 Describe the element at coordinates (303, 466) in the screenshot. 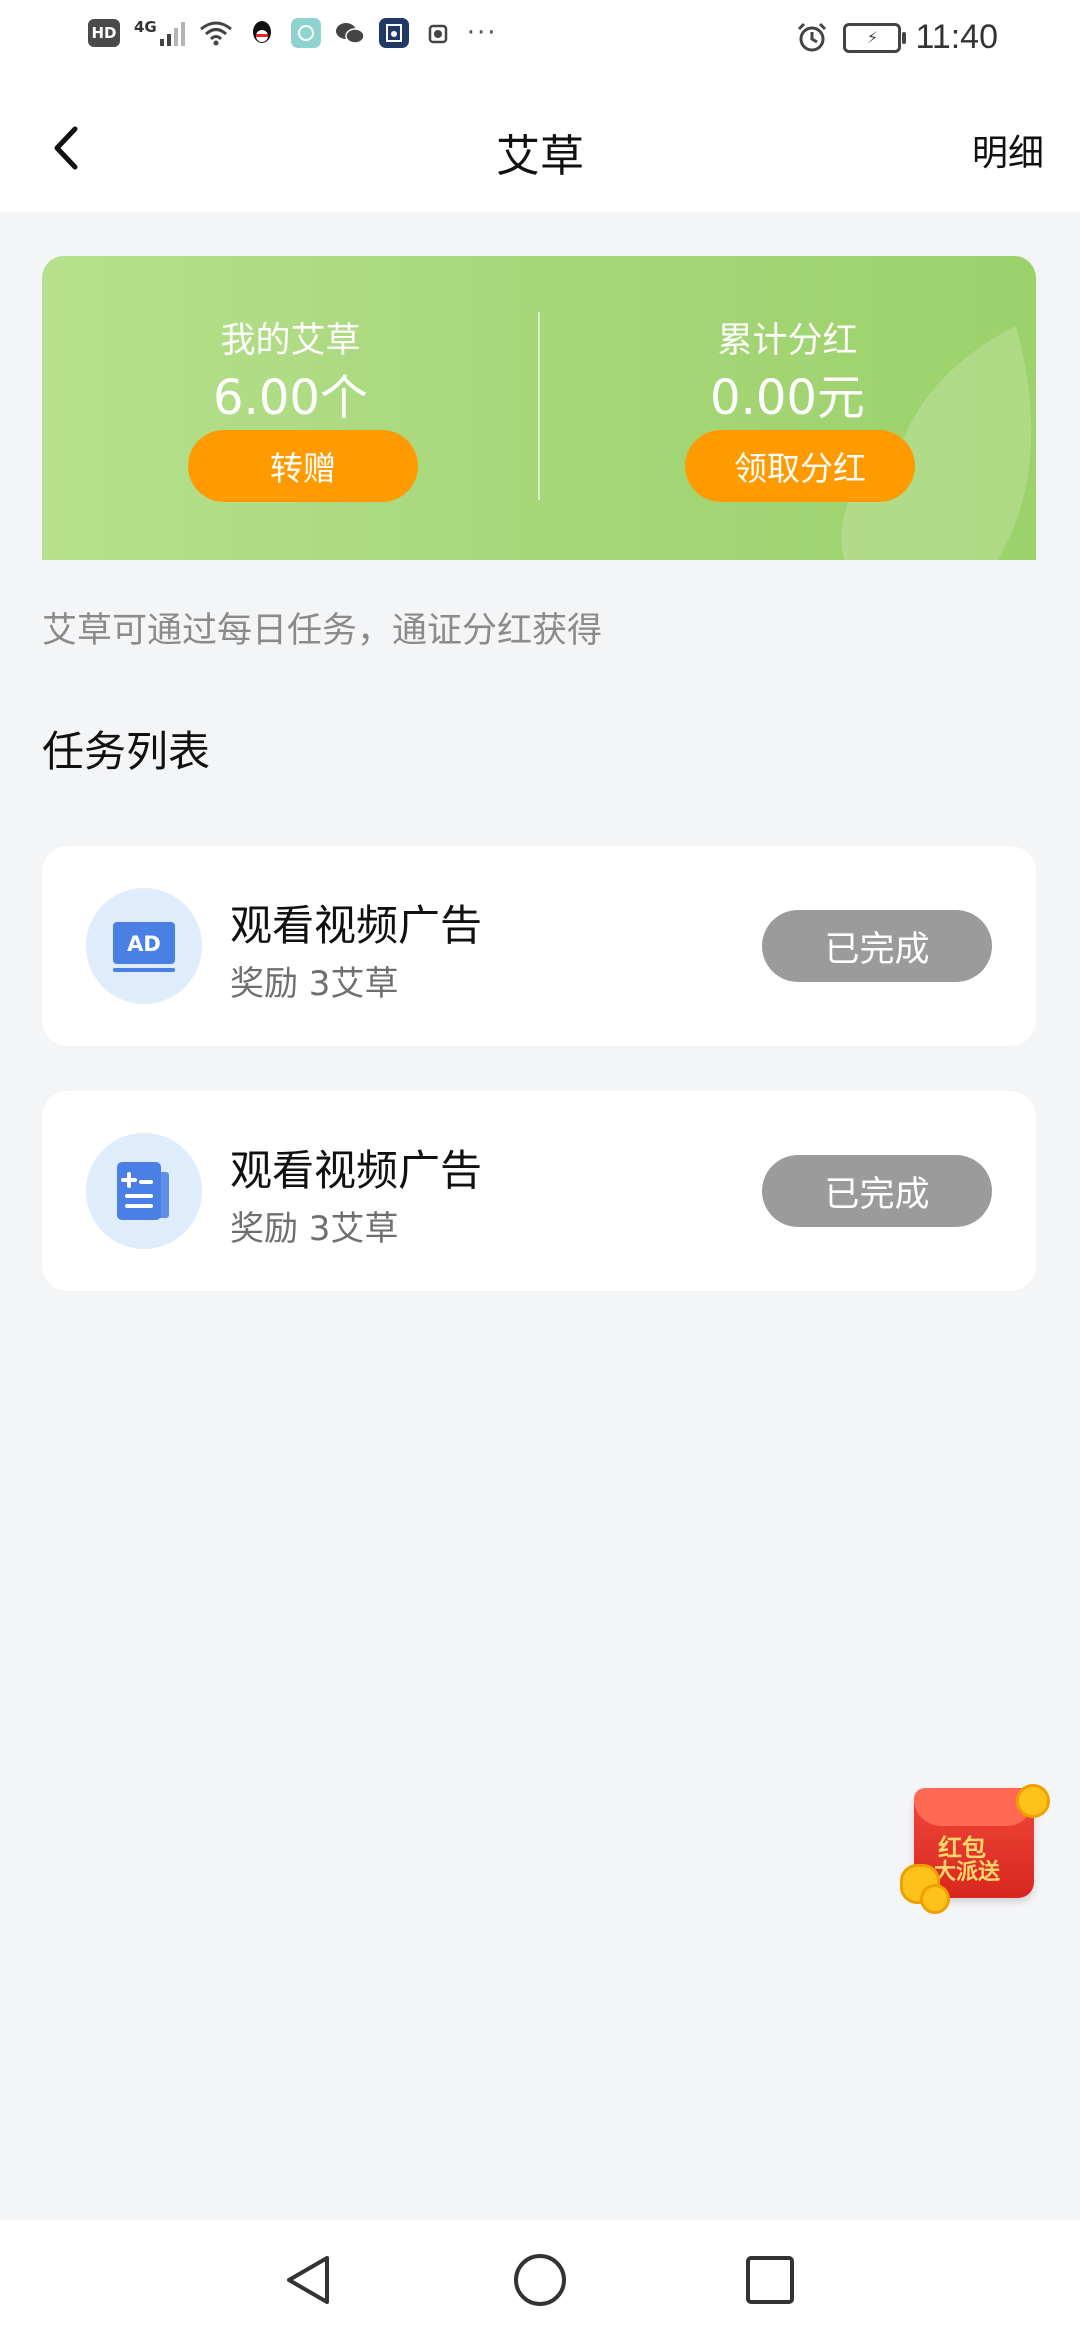

I see `transfer-button: 转赠` at that location.